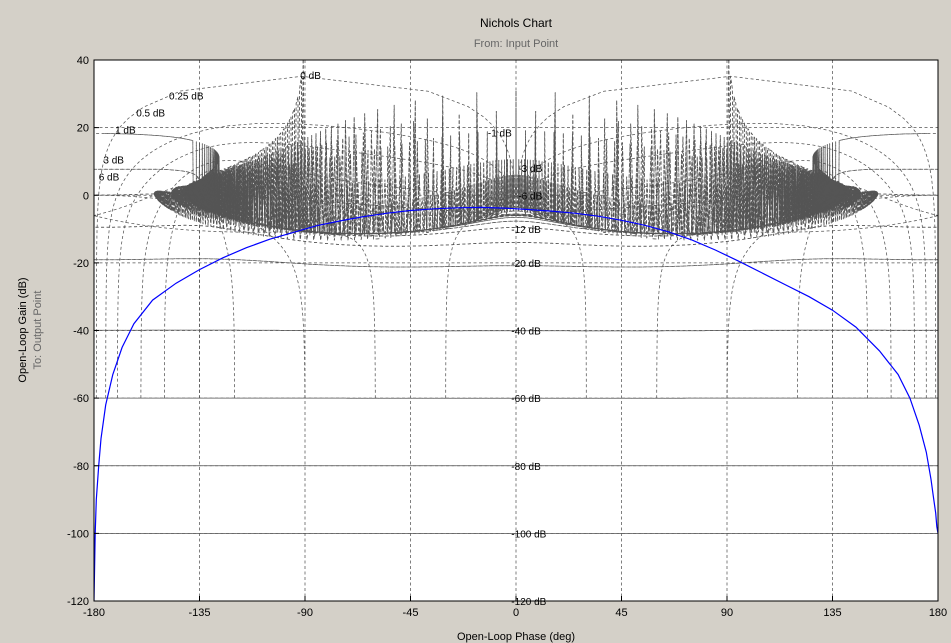 This screenshot has height=643, width=951. What do you see at coordinates (305, 613) in the screenshot?
I see `x-tick-label: -90` at bounding box center [305, 613].